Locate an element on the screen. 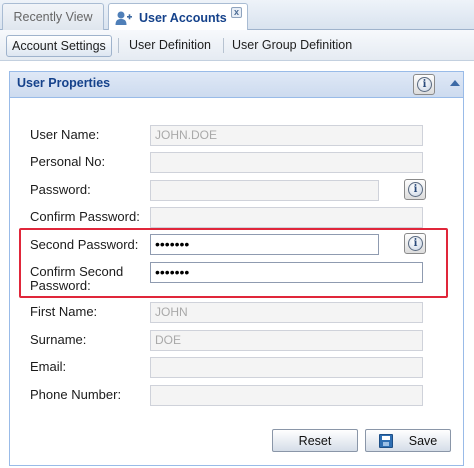 This screenshot has height=468, width=474. email-label: Email: is located at coordinates (48, 366).